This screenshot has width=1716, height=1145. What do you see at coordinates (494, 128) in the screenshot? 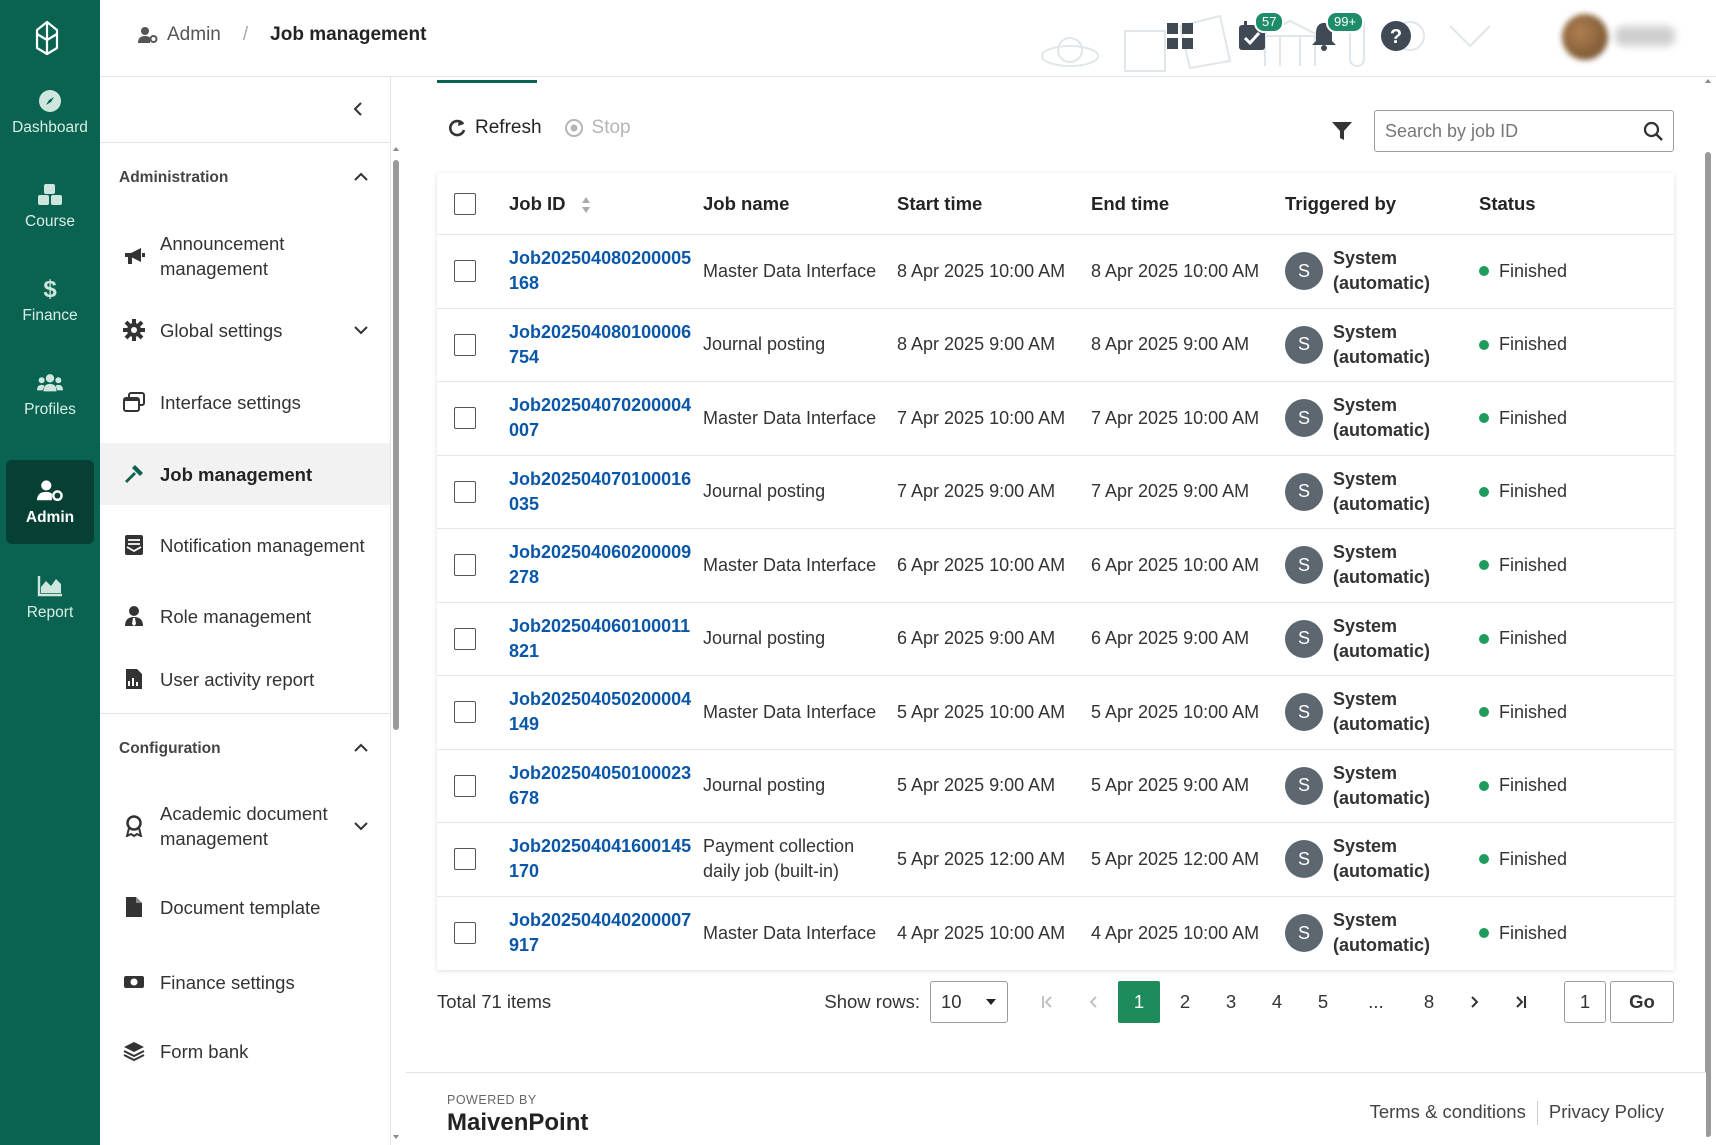
I see `refresh-button: Refresh` at bounding box center [494, 128].